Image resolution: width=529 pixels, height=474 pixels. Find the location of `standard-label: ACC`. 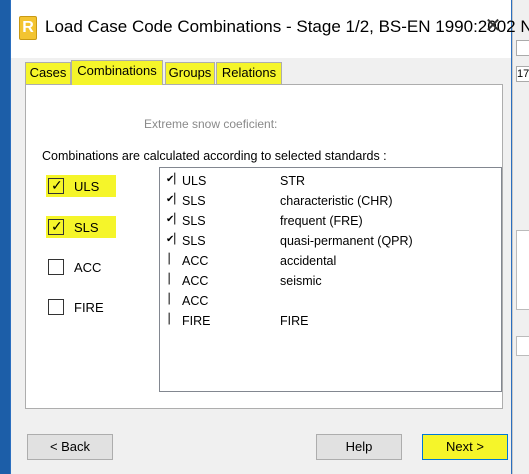

standard-label: ACC is located at coordinates (88, 267).